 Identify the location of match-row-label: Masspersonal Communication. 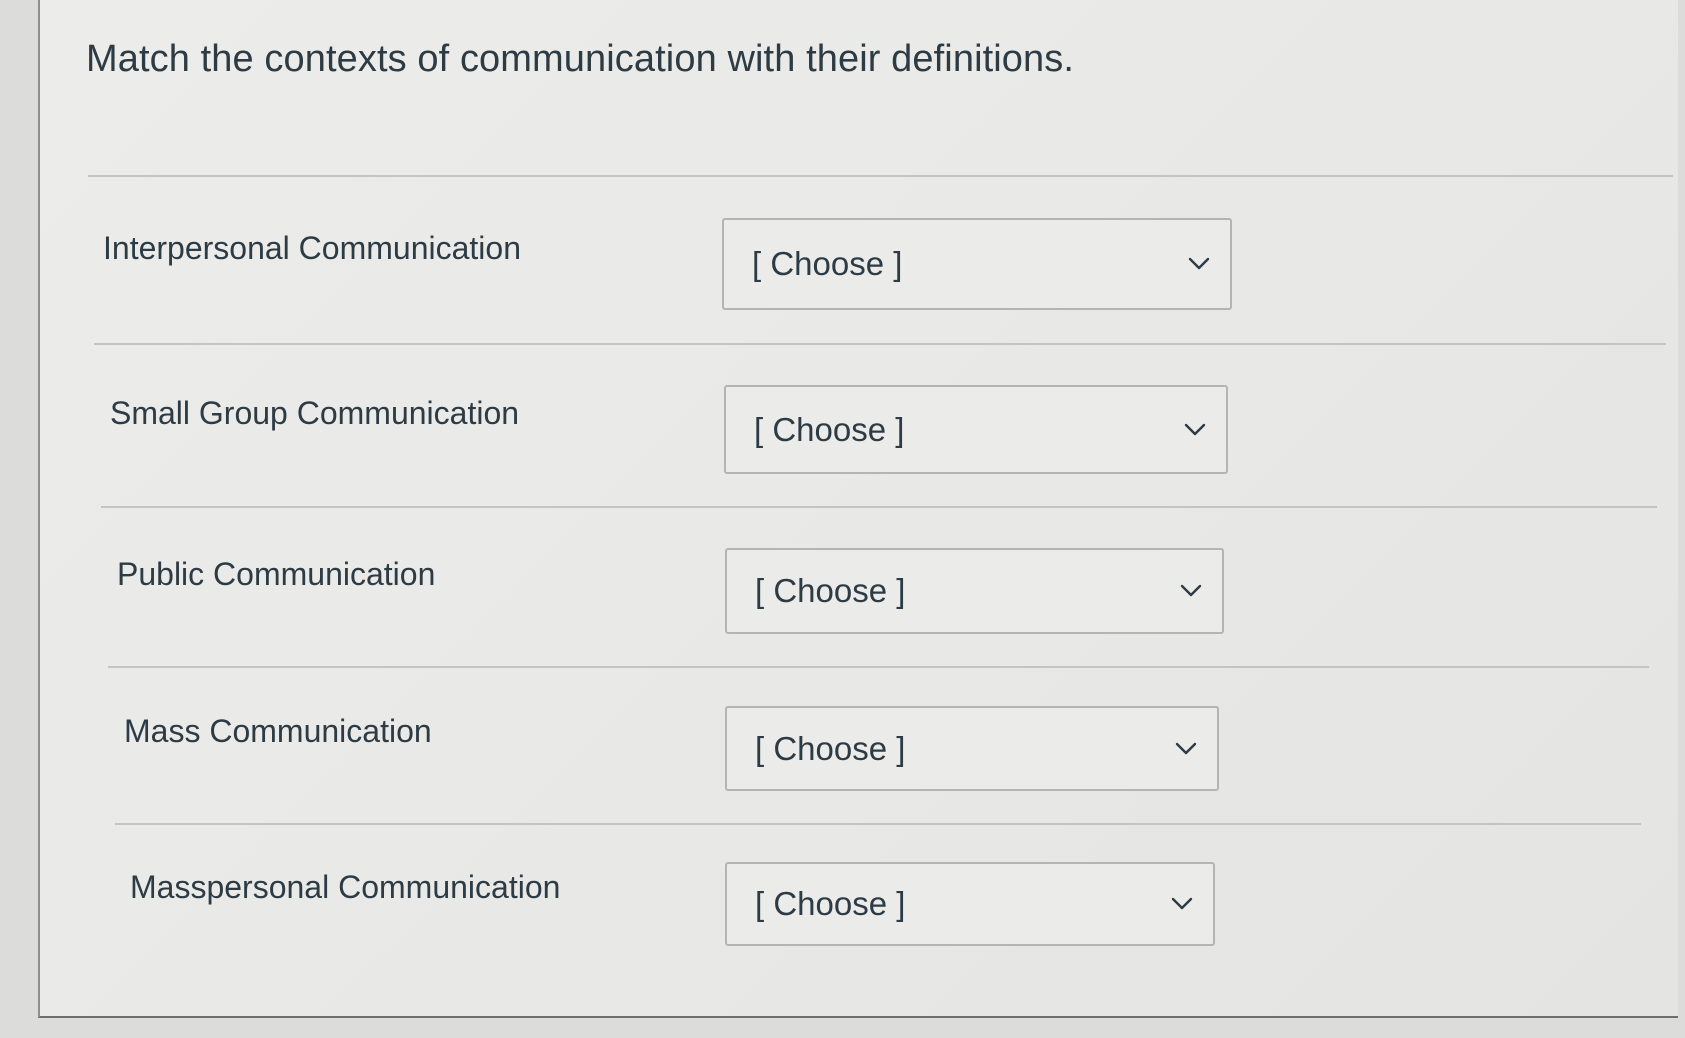
(345, 887).